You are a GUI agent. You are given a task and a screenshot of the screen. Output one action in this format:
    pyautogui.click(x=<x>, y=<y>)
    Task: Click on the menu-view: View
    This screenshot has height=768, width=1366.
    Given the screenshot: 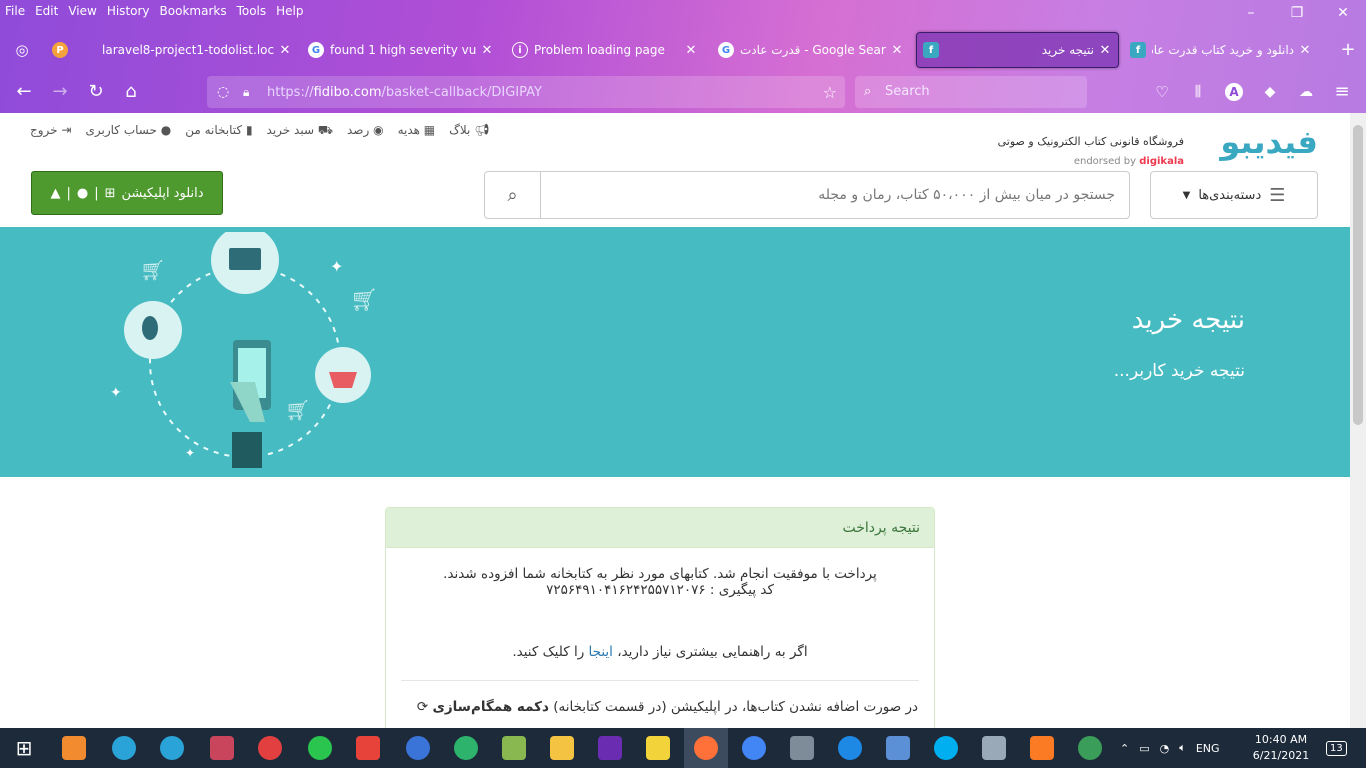 What is the action you would take?
    pyautogui.click(x=82, y=11)
    